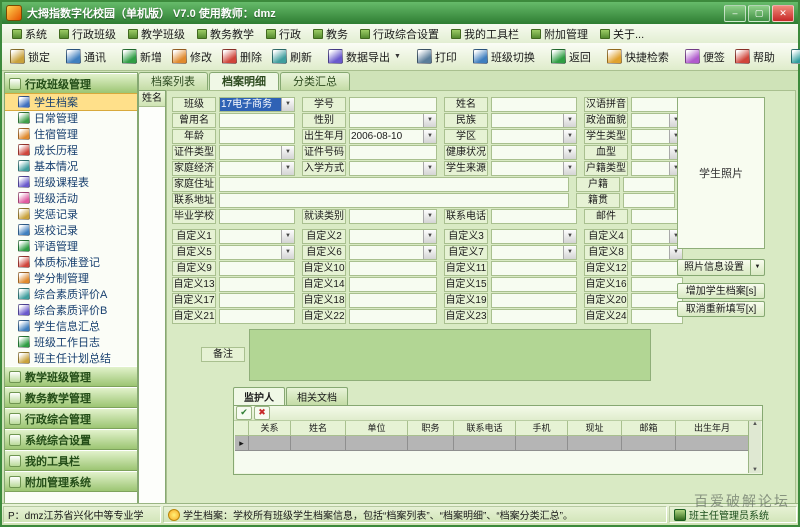  Describe the element at coordinates (755, 424) in the screenshot. I see `scroll-up-icon: ▲` at that location.